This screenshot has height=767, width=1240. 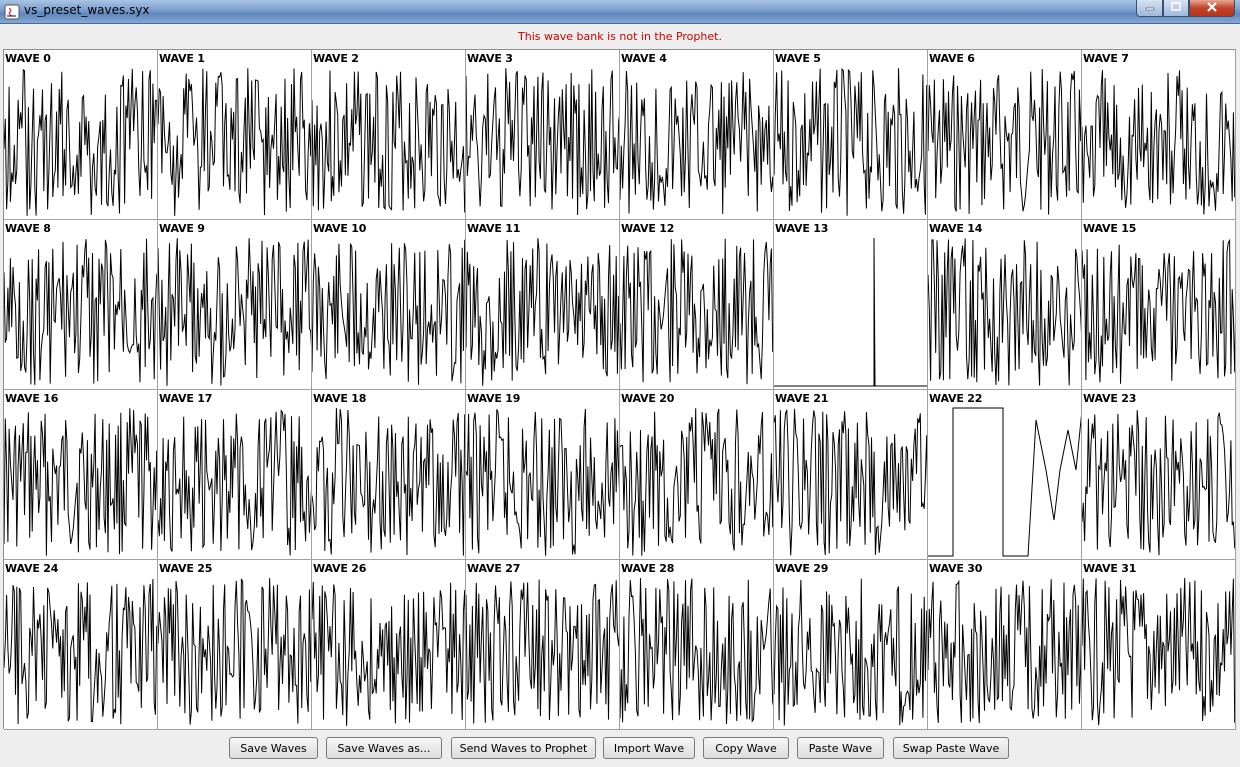 What do you see at coordinates (186, 398) in the screenshot?
I see `wave-label: WAVE 17` at bounding box center [186, 398].